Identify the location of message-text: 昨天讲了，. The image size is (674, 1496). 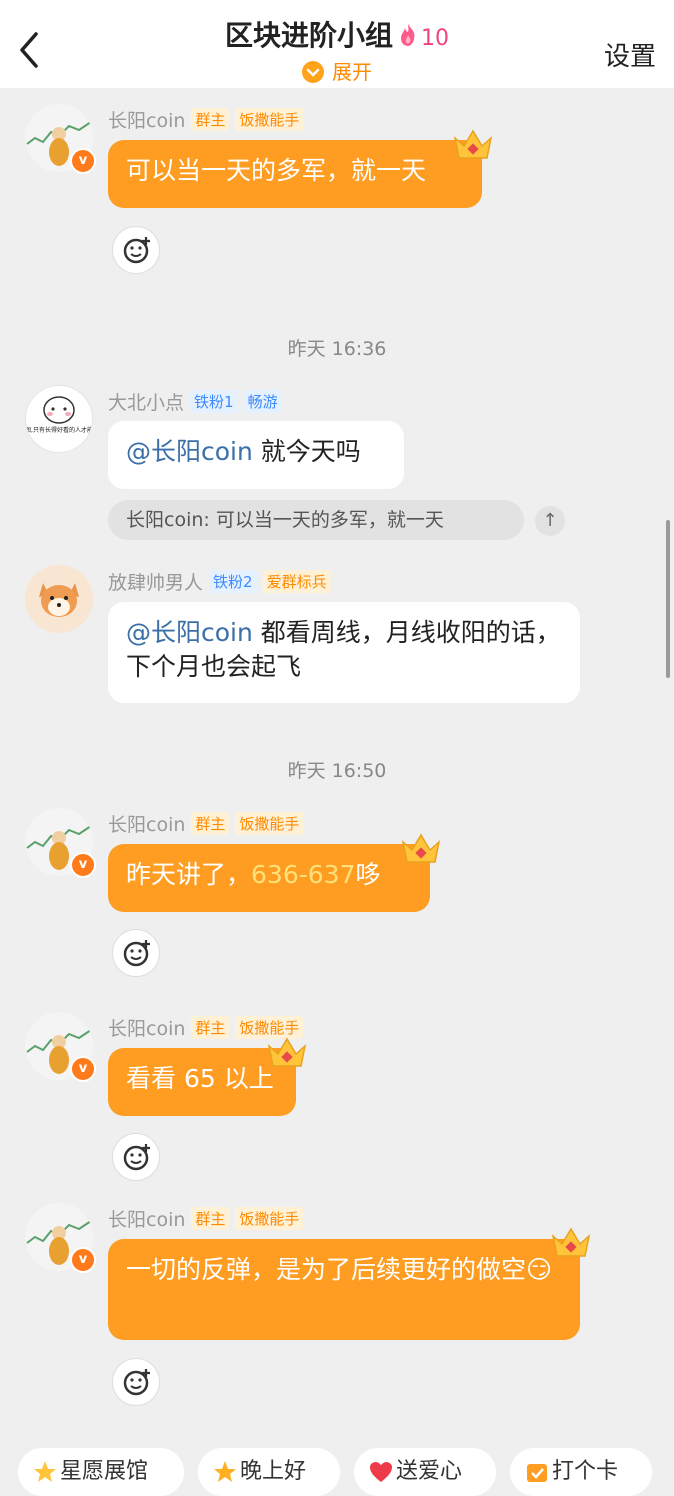
(189, 874).